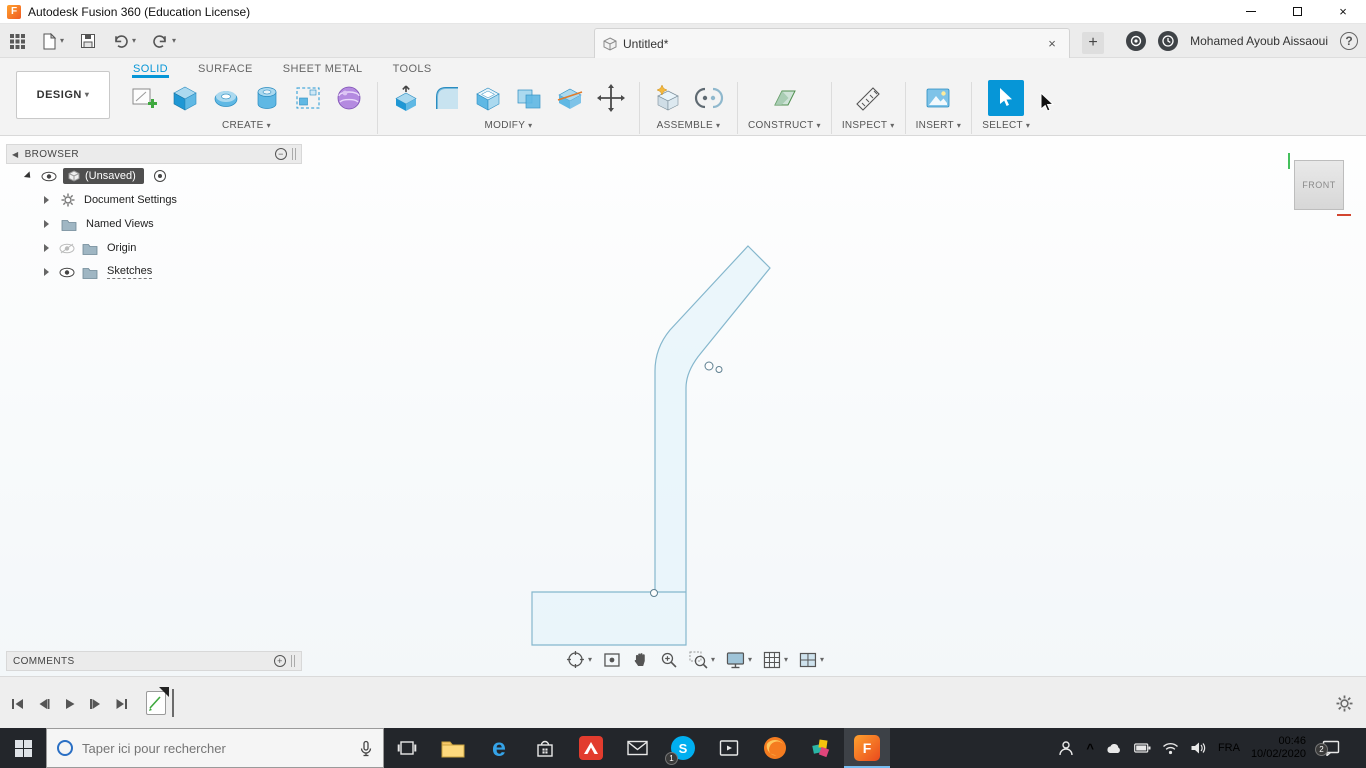 The height and width of the screenshot is (768, 1366). I want to click on select-button, so click(1006, 98).